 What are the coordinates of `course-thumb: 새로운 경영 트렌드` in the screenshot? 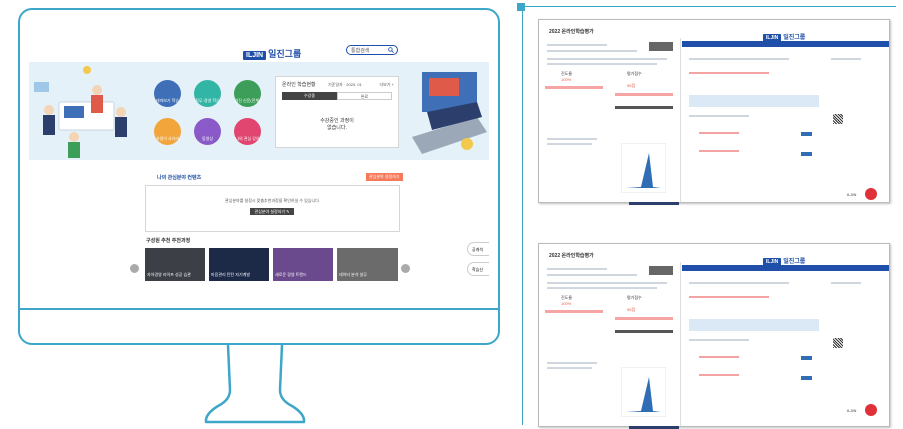 It's located at (303, 264).